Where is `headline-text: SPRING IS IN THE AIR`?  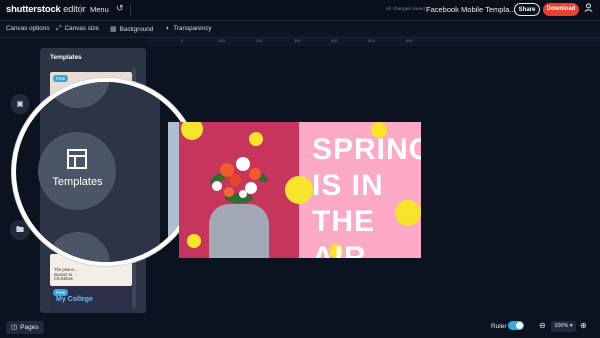 headline-text: SPRING IS IN THE AIR is located at coordinates (366, 195).